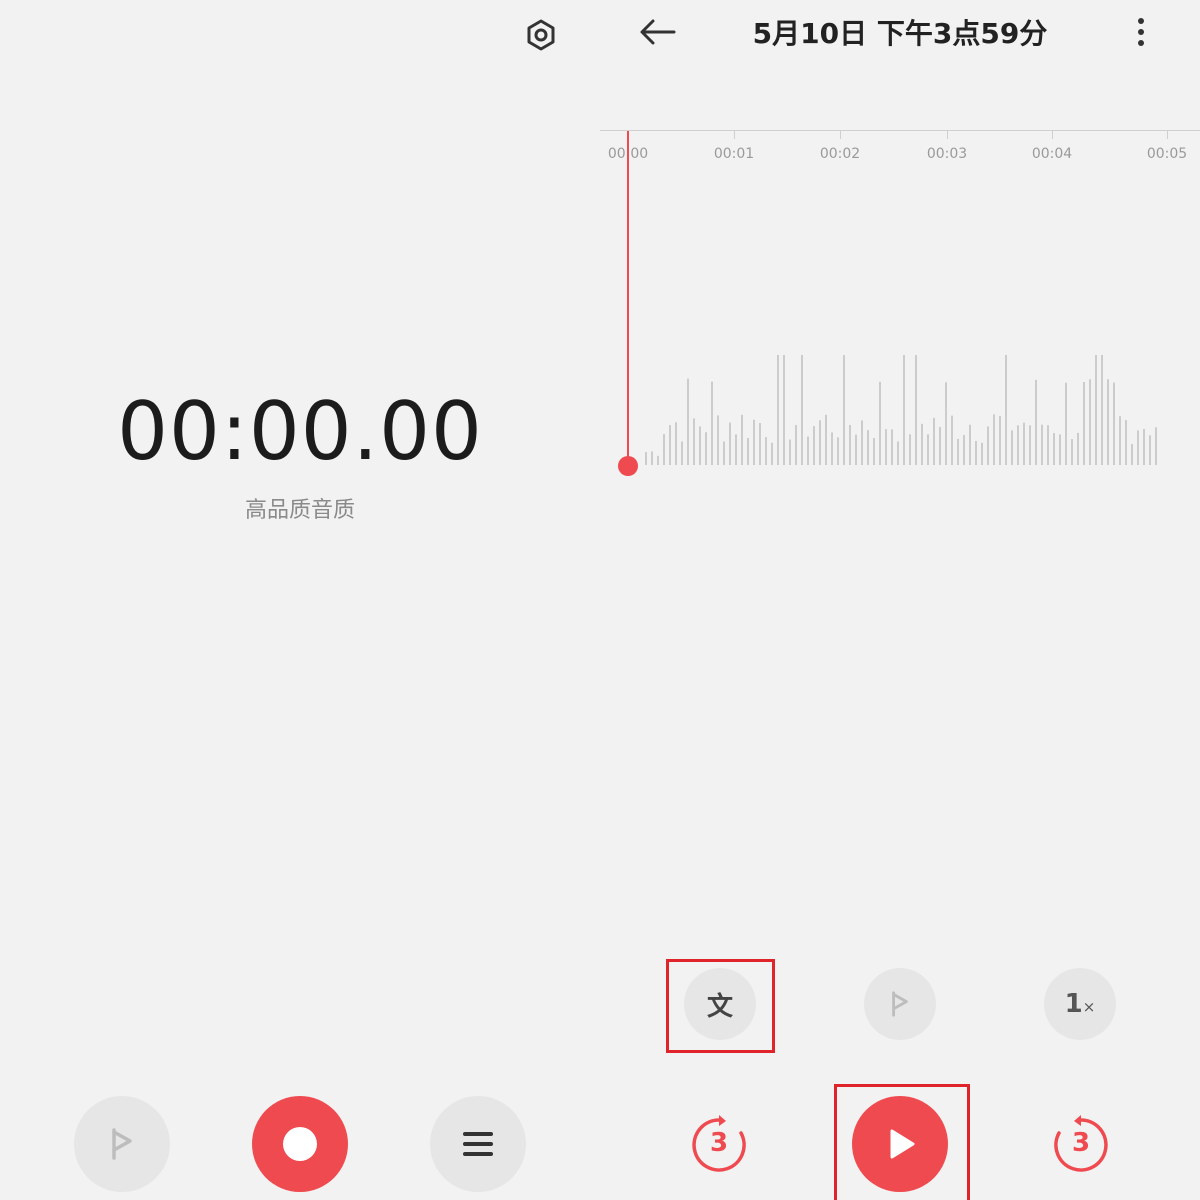 The image size is (1200, 1200). I want to click on rewind-seconds: 3, so click(719, 1143).